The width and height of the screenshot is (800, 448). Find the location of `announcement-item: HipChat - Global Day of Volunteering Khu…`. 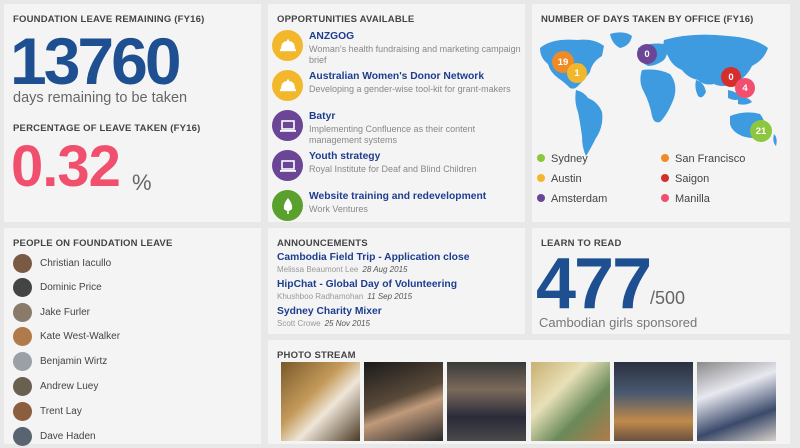

announcement-item: HipChat - Global Day of Volunteering Khu… is located at coordinates (367, 290).